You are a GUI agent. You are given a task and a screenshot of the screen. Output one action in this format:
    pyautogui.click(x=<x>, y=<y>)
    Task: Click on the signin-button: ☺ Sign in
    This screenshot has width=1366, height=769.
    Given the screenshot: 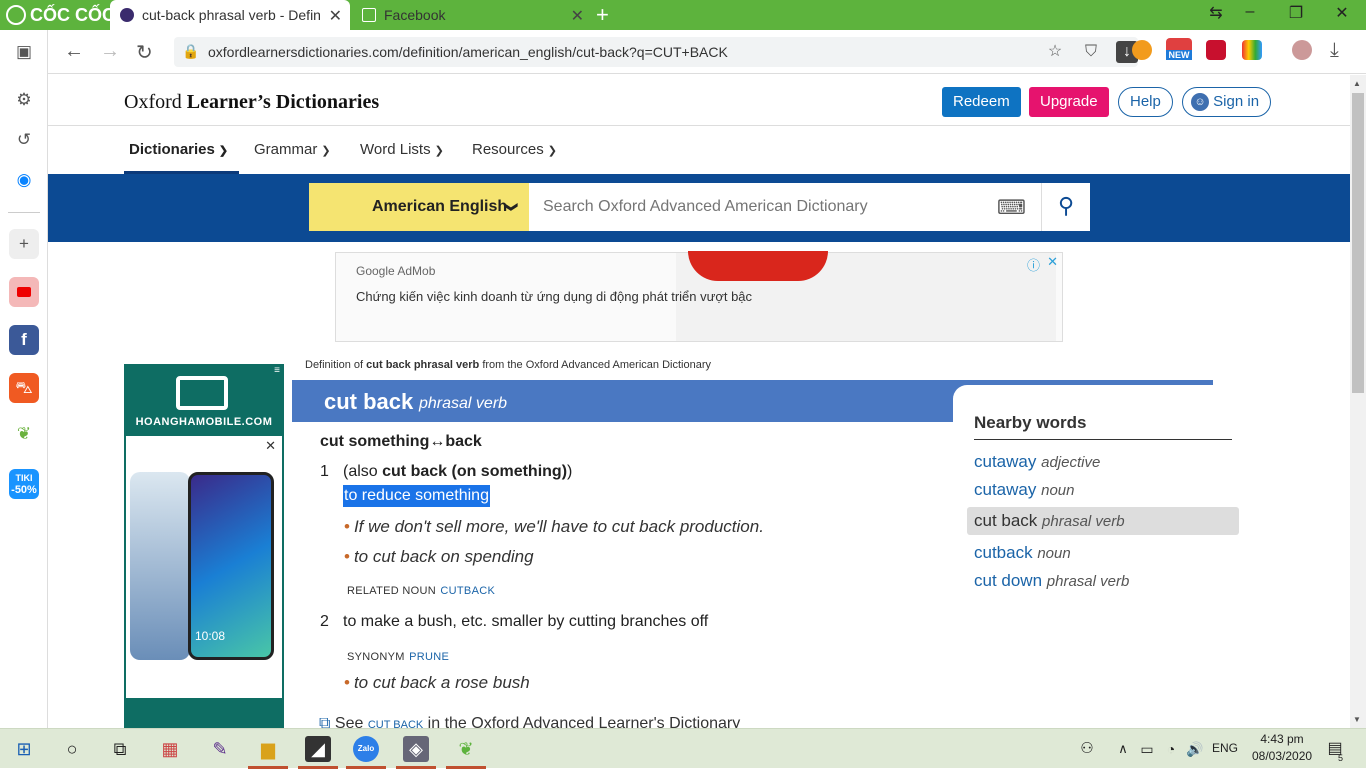 What is the action you would take?
    pyautogui.click(x=1227, y=102)
    